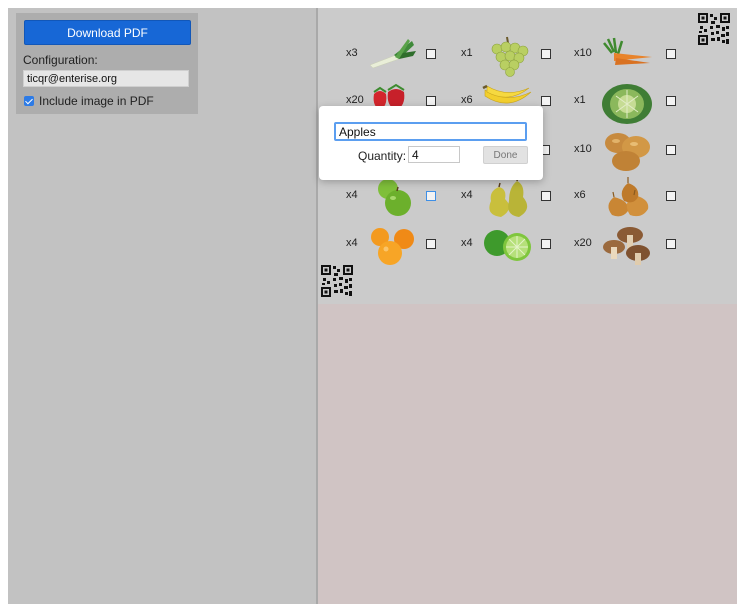 This screenshot has height=605, width=738. I want to click on produce-item: x3, so click(394, 55).